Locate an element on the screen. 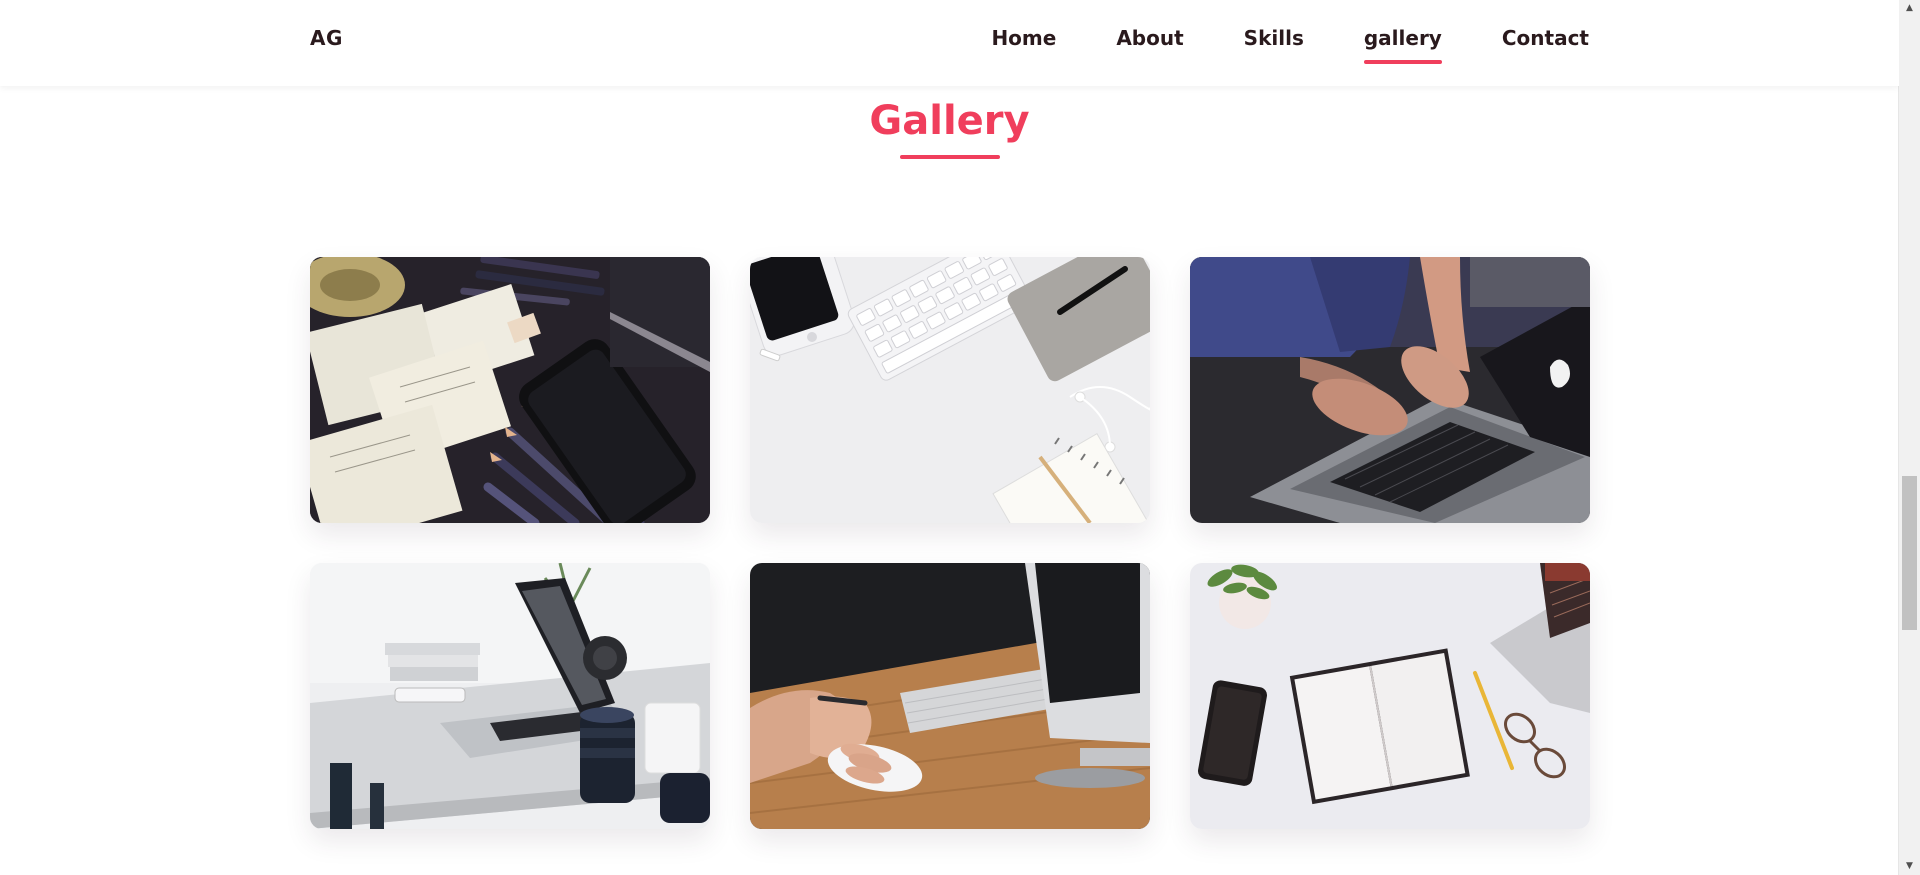 This screenshot has width=1920, height=875. notebook-phone-glasses-laptop-image is located at coordinates (1390, 696).